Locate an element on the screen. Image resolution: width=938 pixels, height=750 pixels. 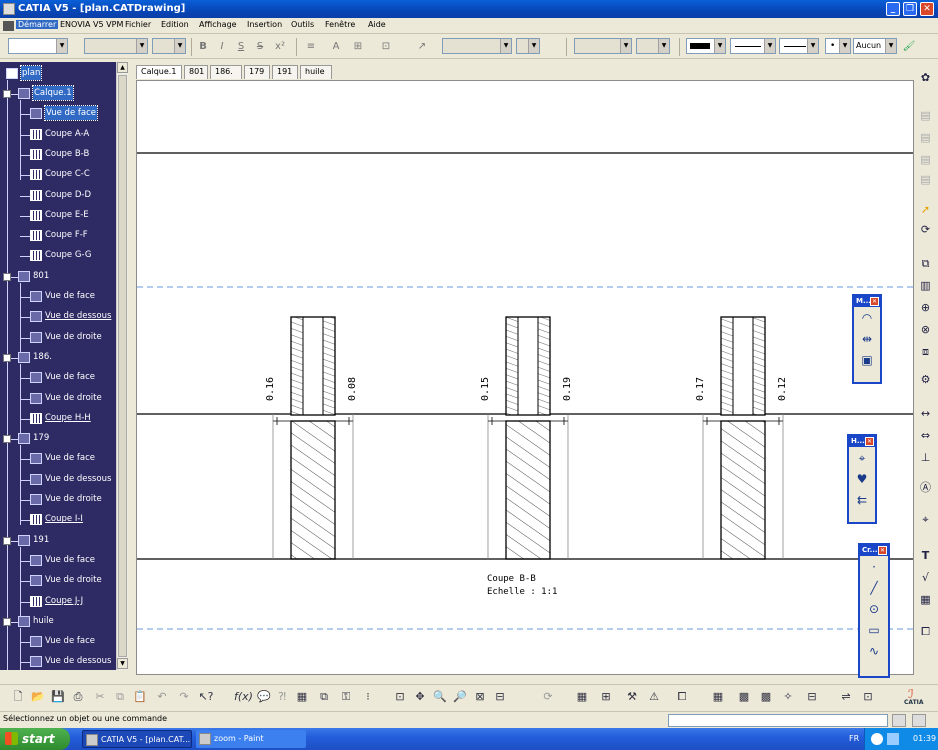
parameter-icon: ⁈ is located at coordinates (282, 697).